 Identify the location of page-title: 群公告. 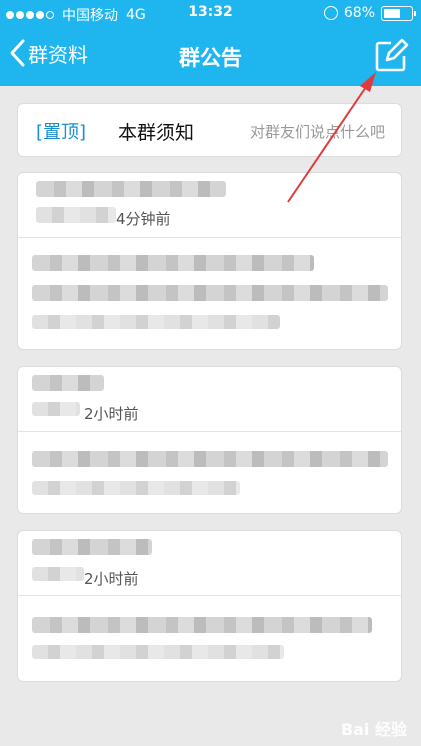
(210, 58).